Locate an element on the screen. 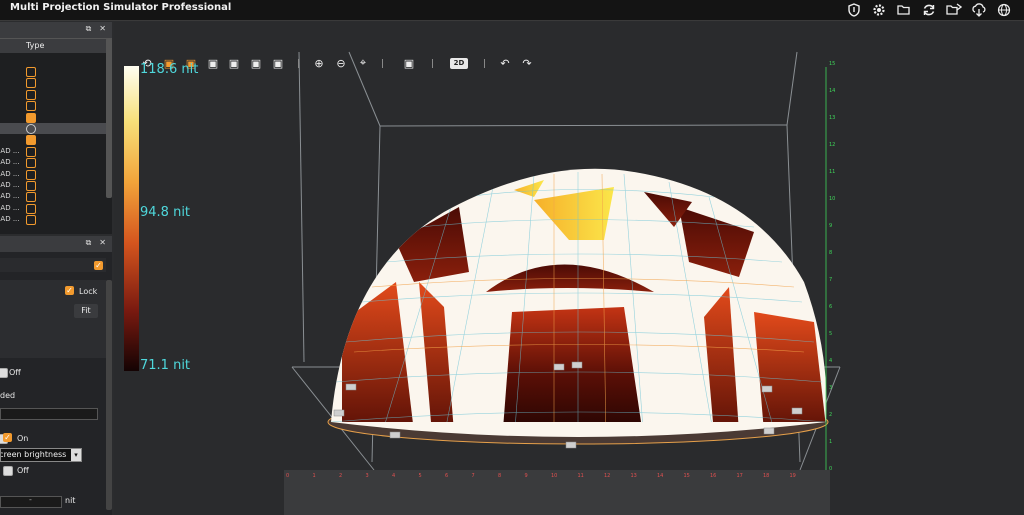 The height and width of the screenshot is (515, 1024). y-tick-label: 8 is located at coordinates (830, 253).